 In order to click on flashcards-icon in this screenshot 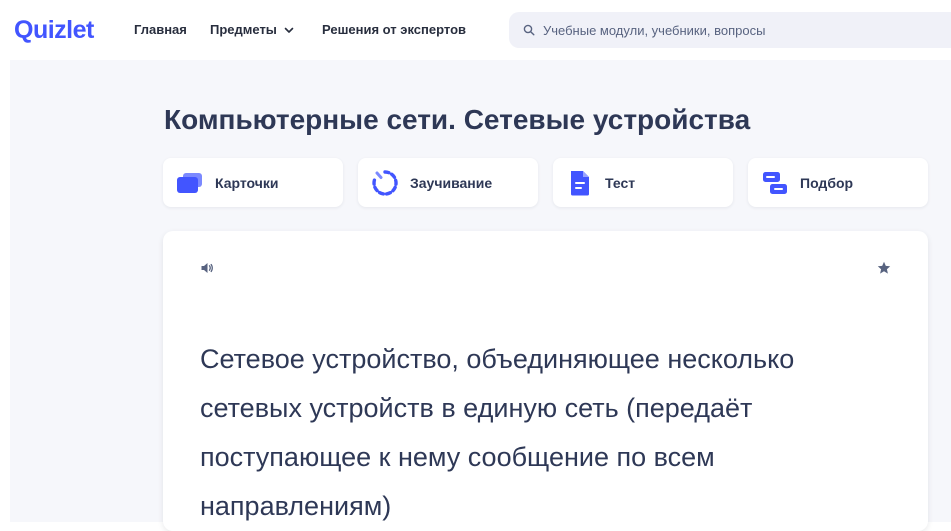, I will do `click(190, 183)`.